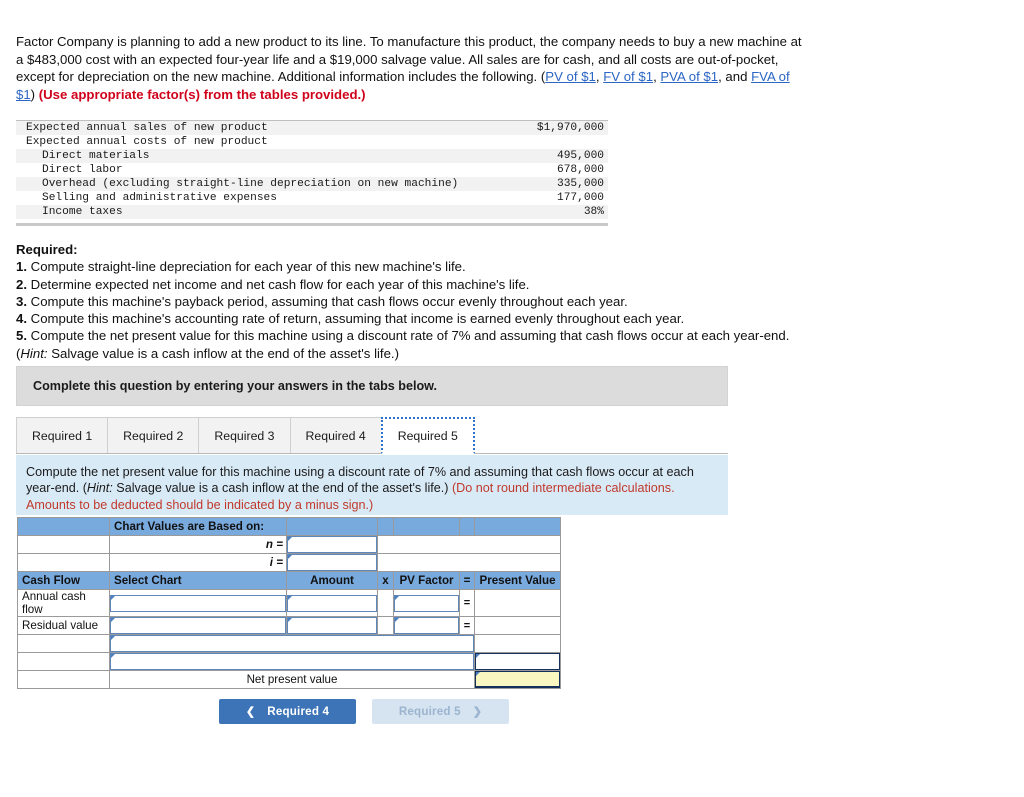  What do you see at coordinates (21, 267) in the screenshot?
I see `requirement-number: 1.` at bounding box center [21, 267].